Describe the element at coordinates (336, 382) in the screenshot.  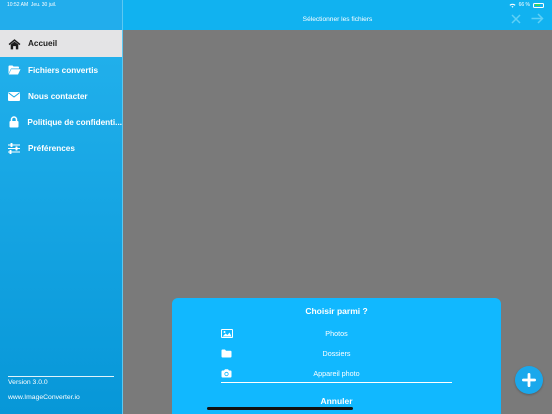
I see `sheet-divider` at that location.